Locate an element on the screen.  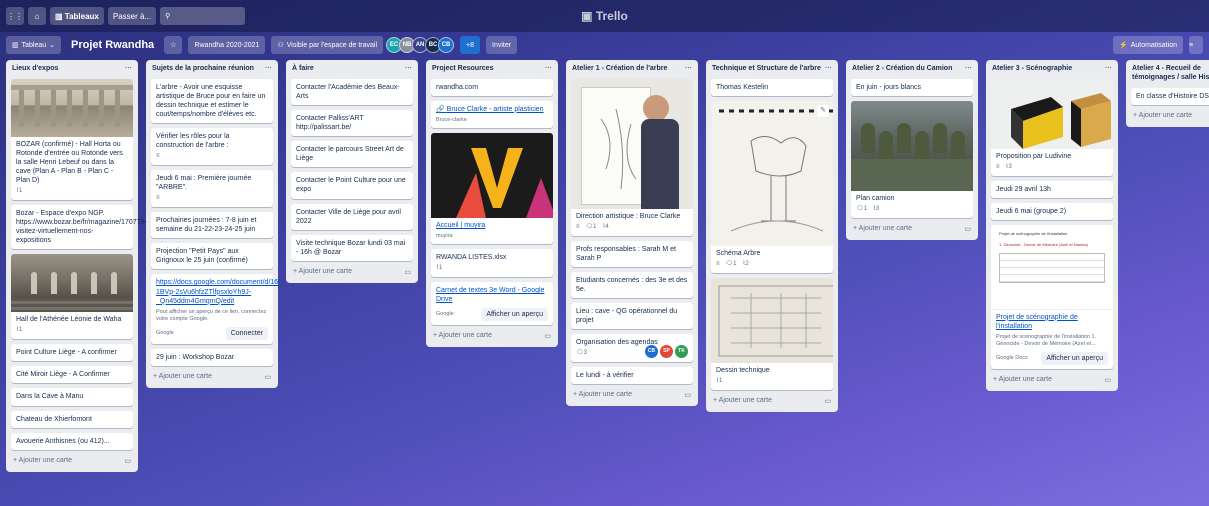
card: 29 juin : Workshop Bozar is located at coordinates (212, 358).